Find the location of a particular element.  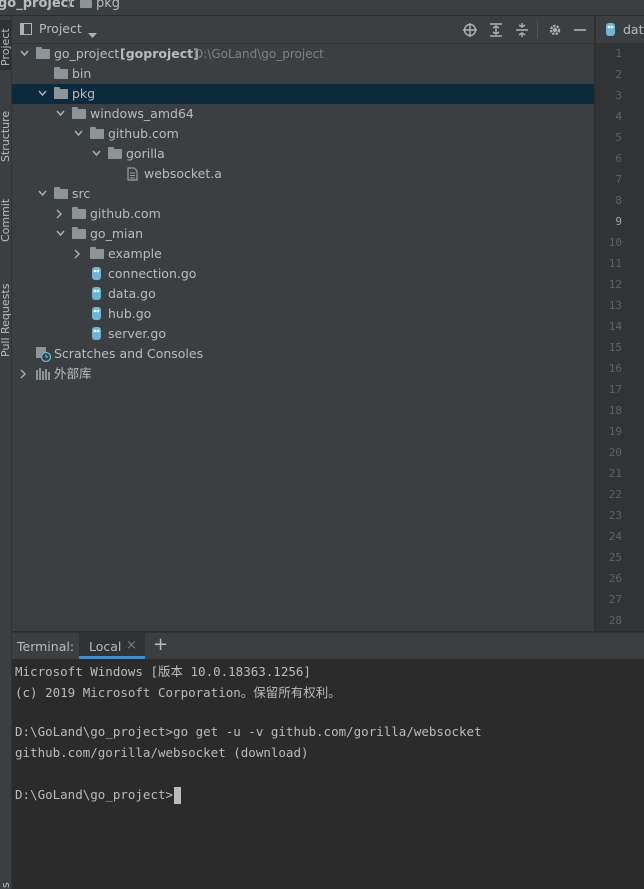

tree-row-connection-go: connection.go is located at coordinates (303, 274).